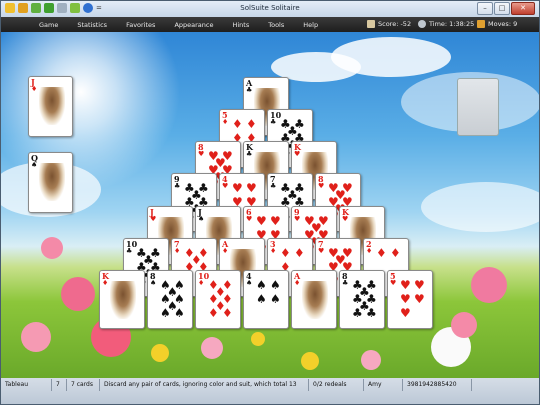 Image resolution: width=540 pixels, height=405 pixels. I want to click on menu-hints: Hints, so click(240, 25).